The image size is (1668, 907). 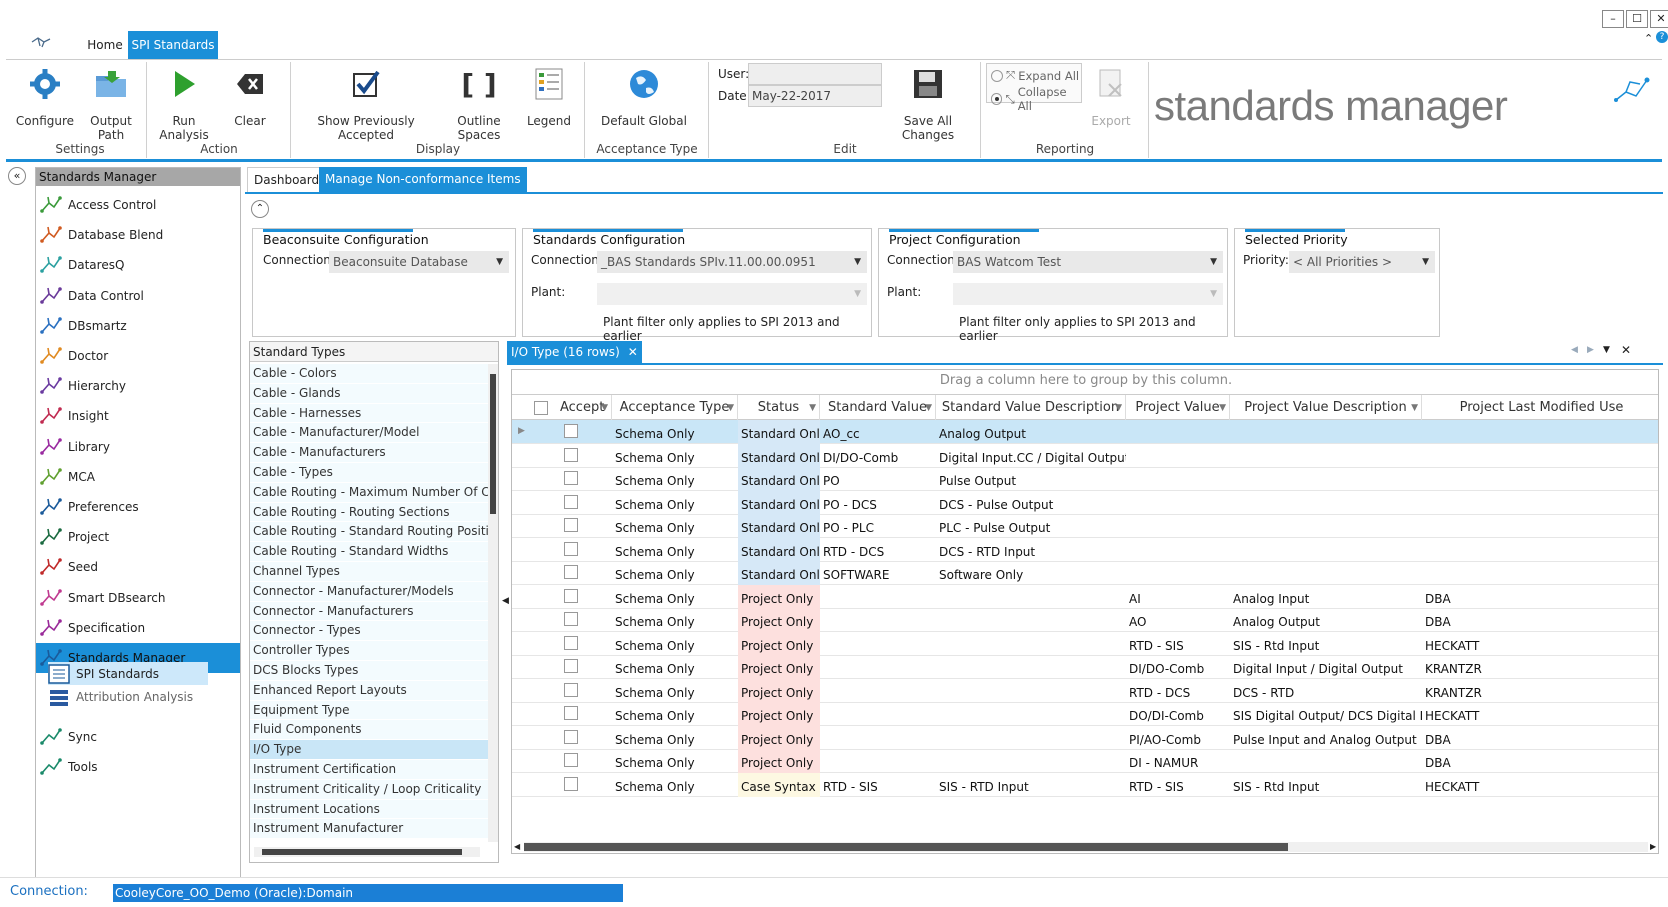 What do you see at coordinates (369, 829) in the screenshot?
I see `standard-type-item: Instrument Manufacturer` at bounding box center [369, 829].